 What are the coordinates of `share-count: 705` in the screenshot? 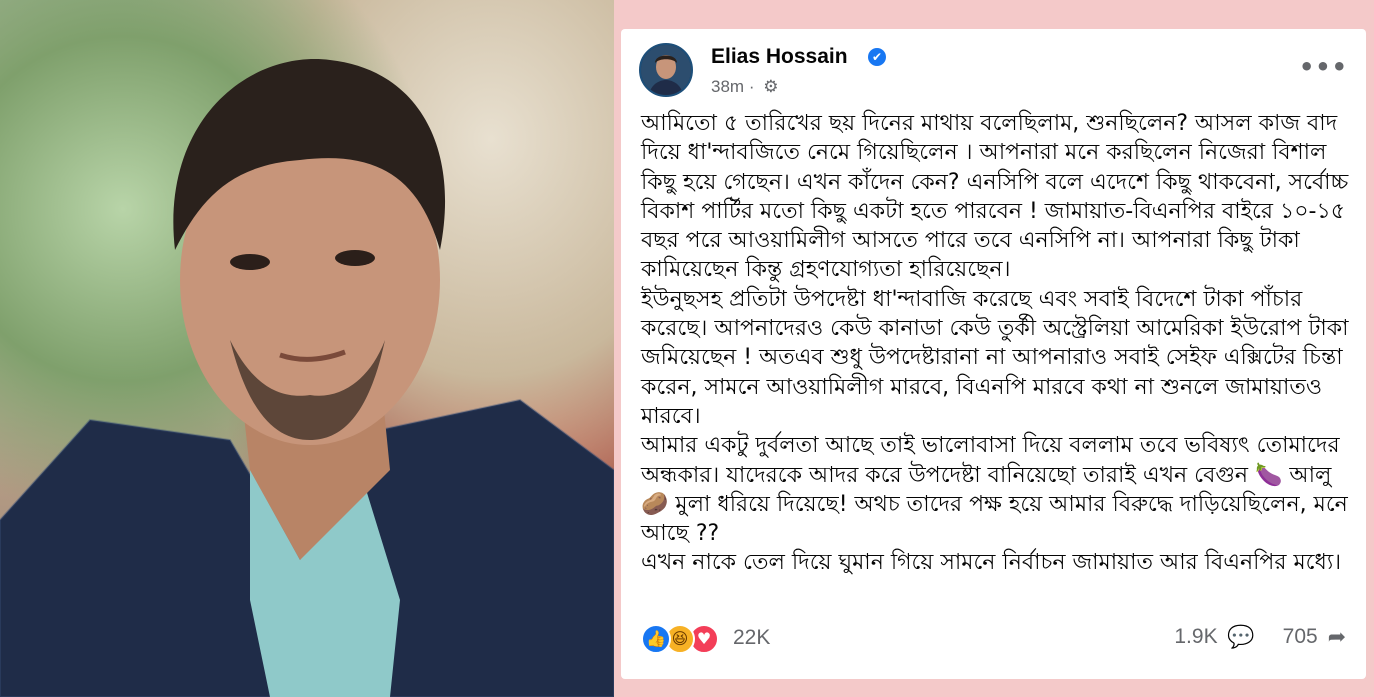 It's located at (1300, 637).